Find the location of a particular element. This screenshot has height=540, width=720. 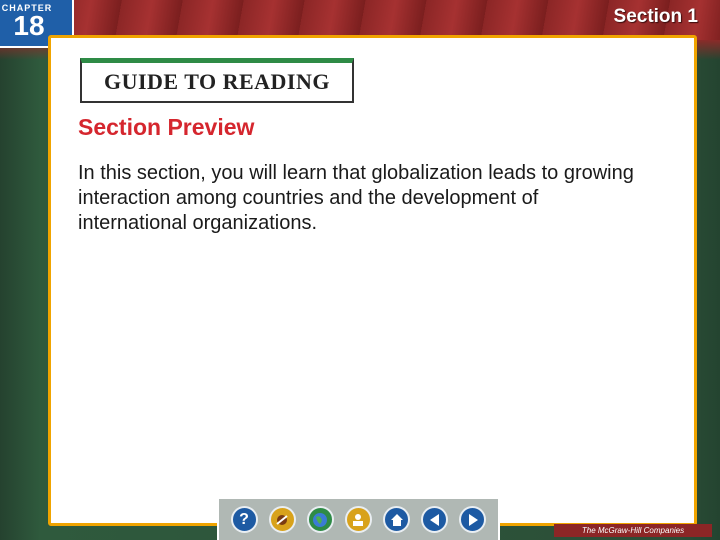

globe-button is located at coordinates (320, 519).